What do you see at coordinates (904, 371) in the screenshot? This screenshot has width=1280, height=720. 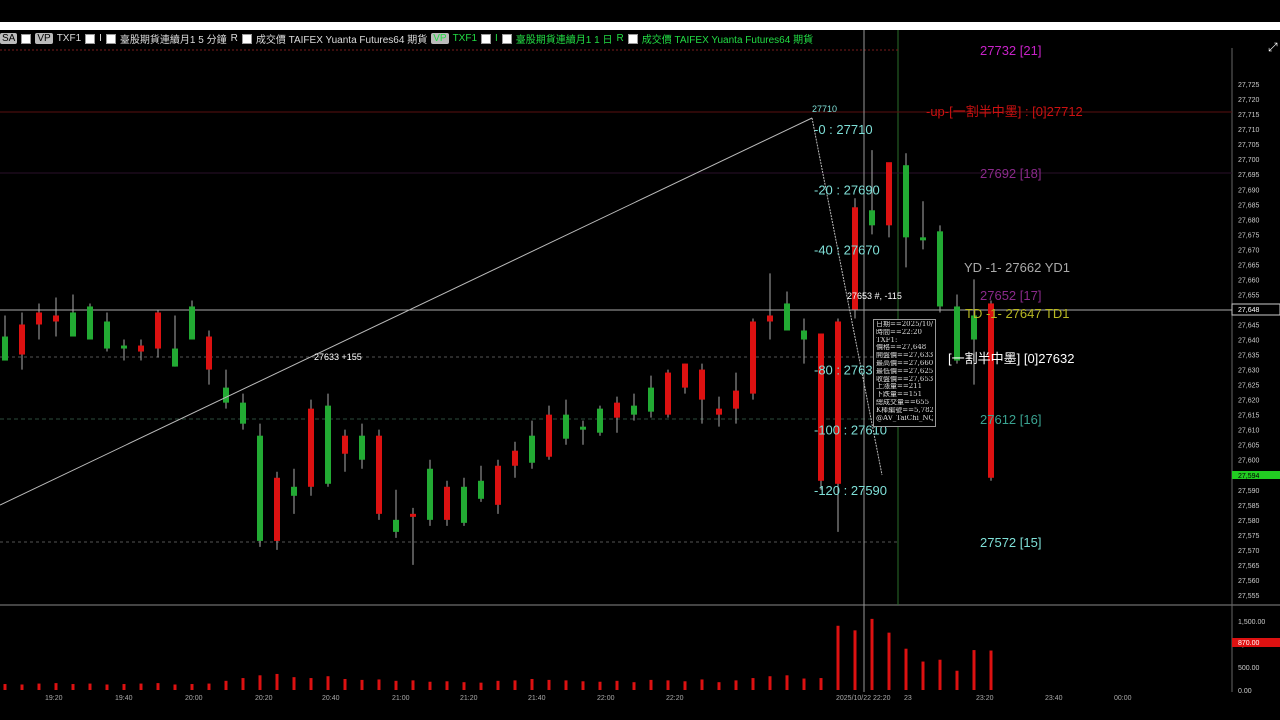 I see `tooltip-line: 最低價==27,625` at bounding box center [904, 371].